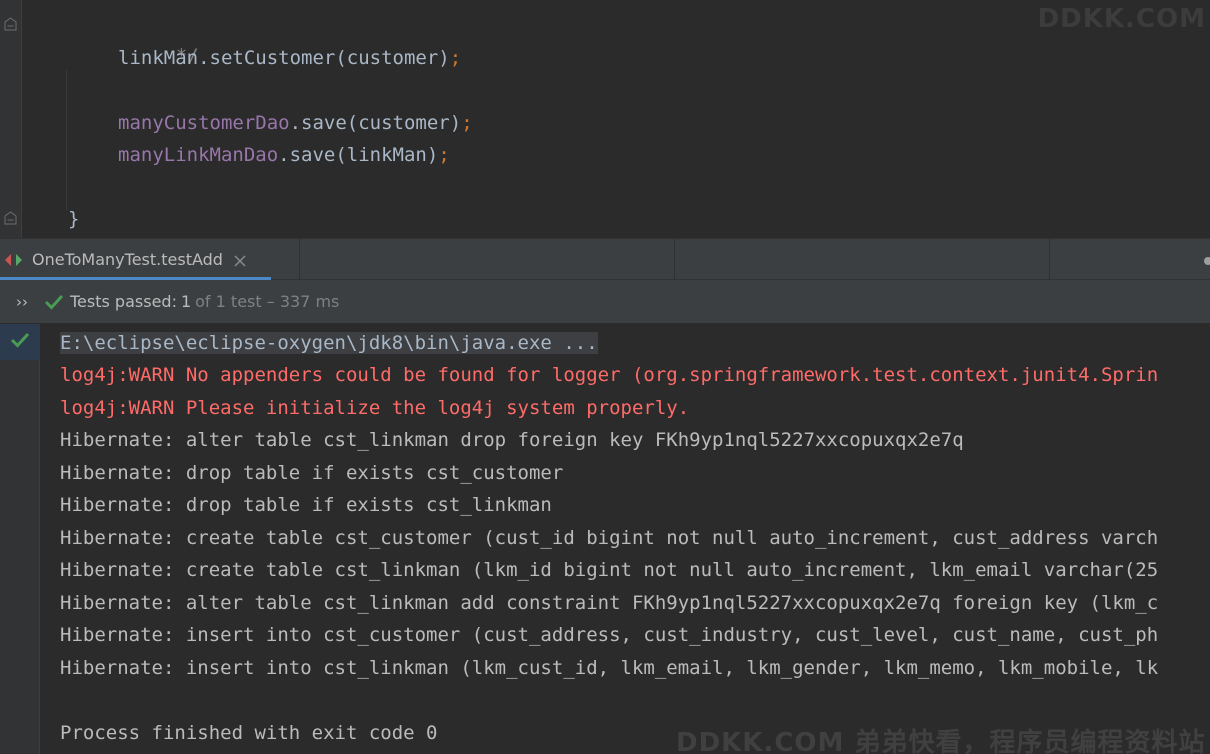 This screenshot has width=1210, height=754. What do you see at coordinates (25, 302) in the screenshot?
I see `expand-icon: ››` at bounding box center [25, 302].